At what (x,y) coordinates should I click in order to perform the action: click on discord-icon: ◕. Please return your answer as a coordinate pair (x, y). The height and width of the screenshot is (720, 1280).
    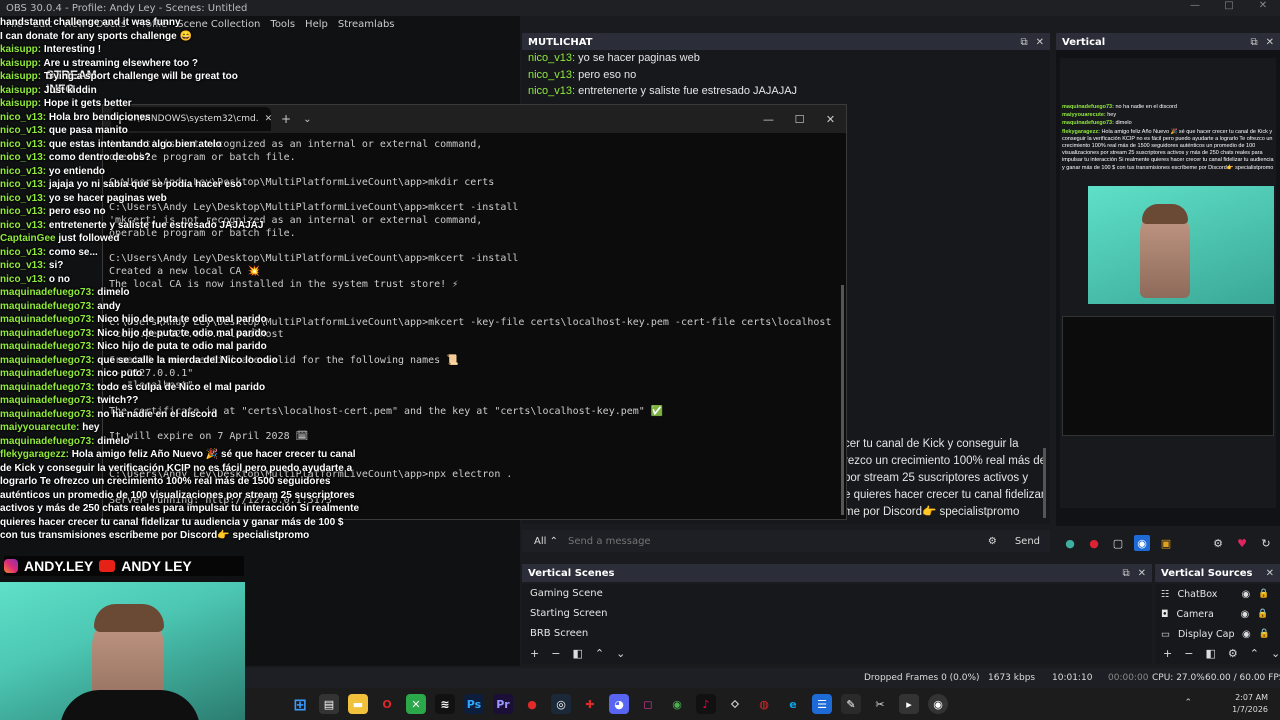
    Looking at the image, I should click on (619, 704).